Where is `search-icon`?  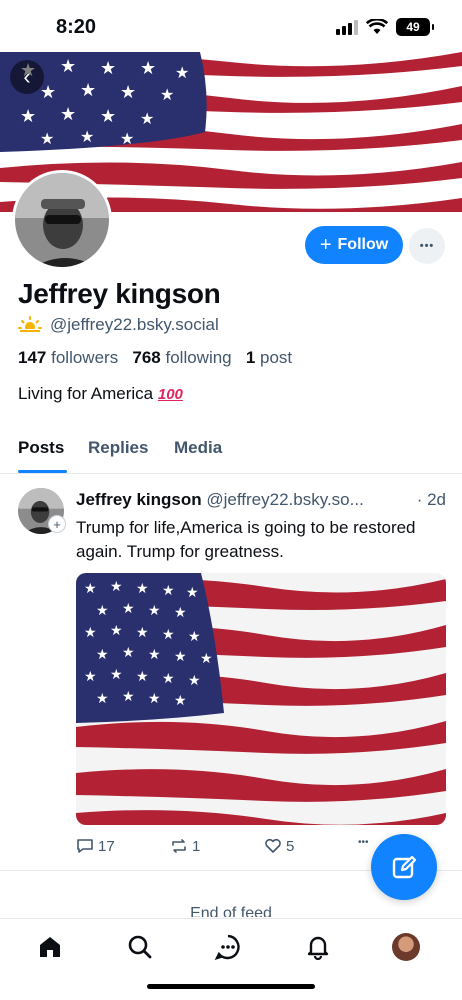 search-icon is located at coordinates (140, 947).